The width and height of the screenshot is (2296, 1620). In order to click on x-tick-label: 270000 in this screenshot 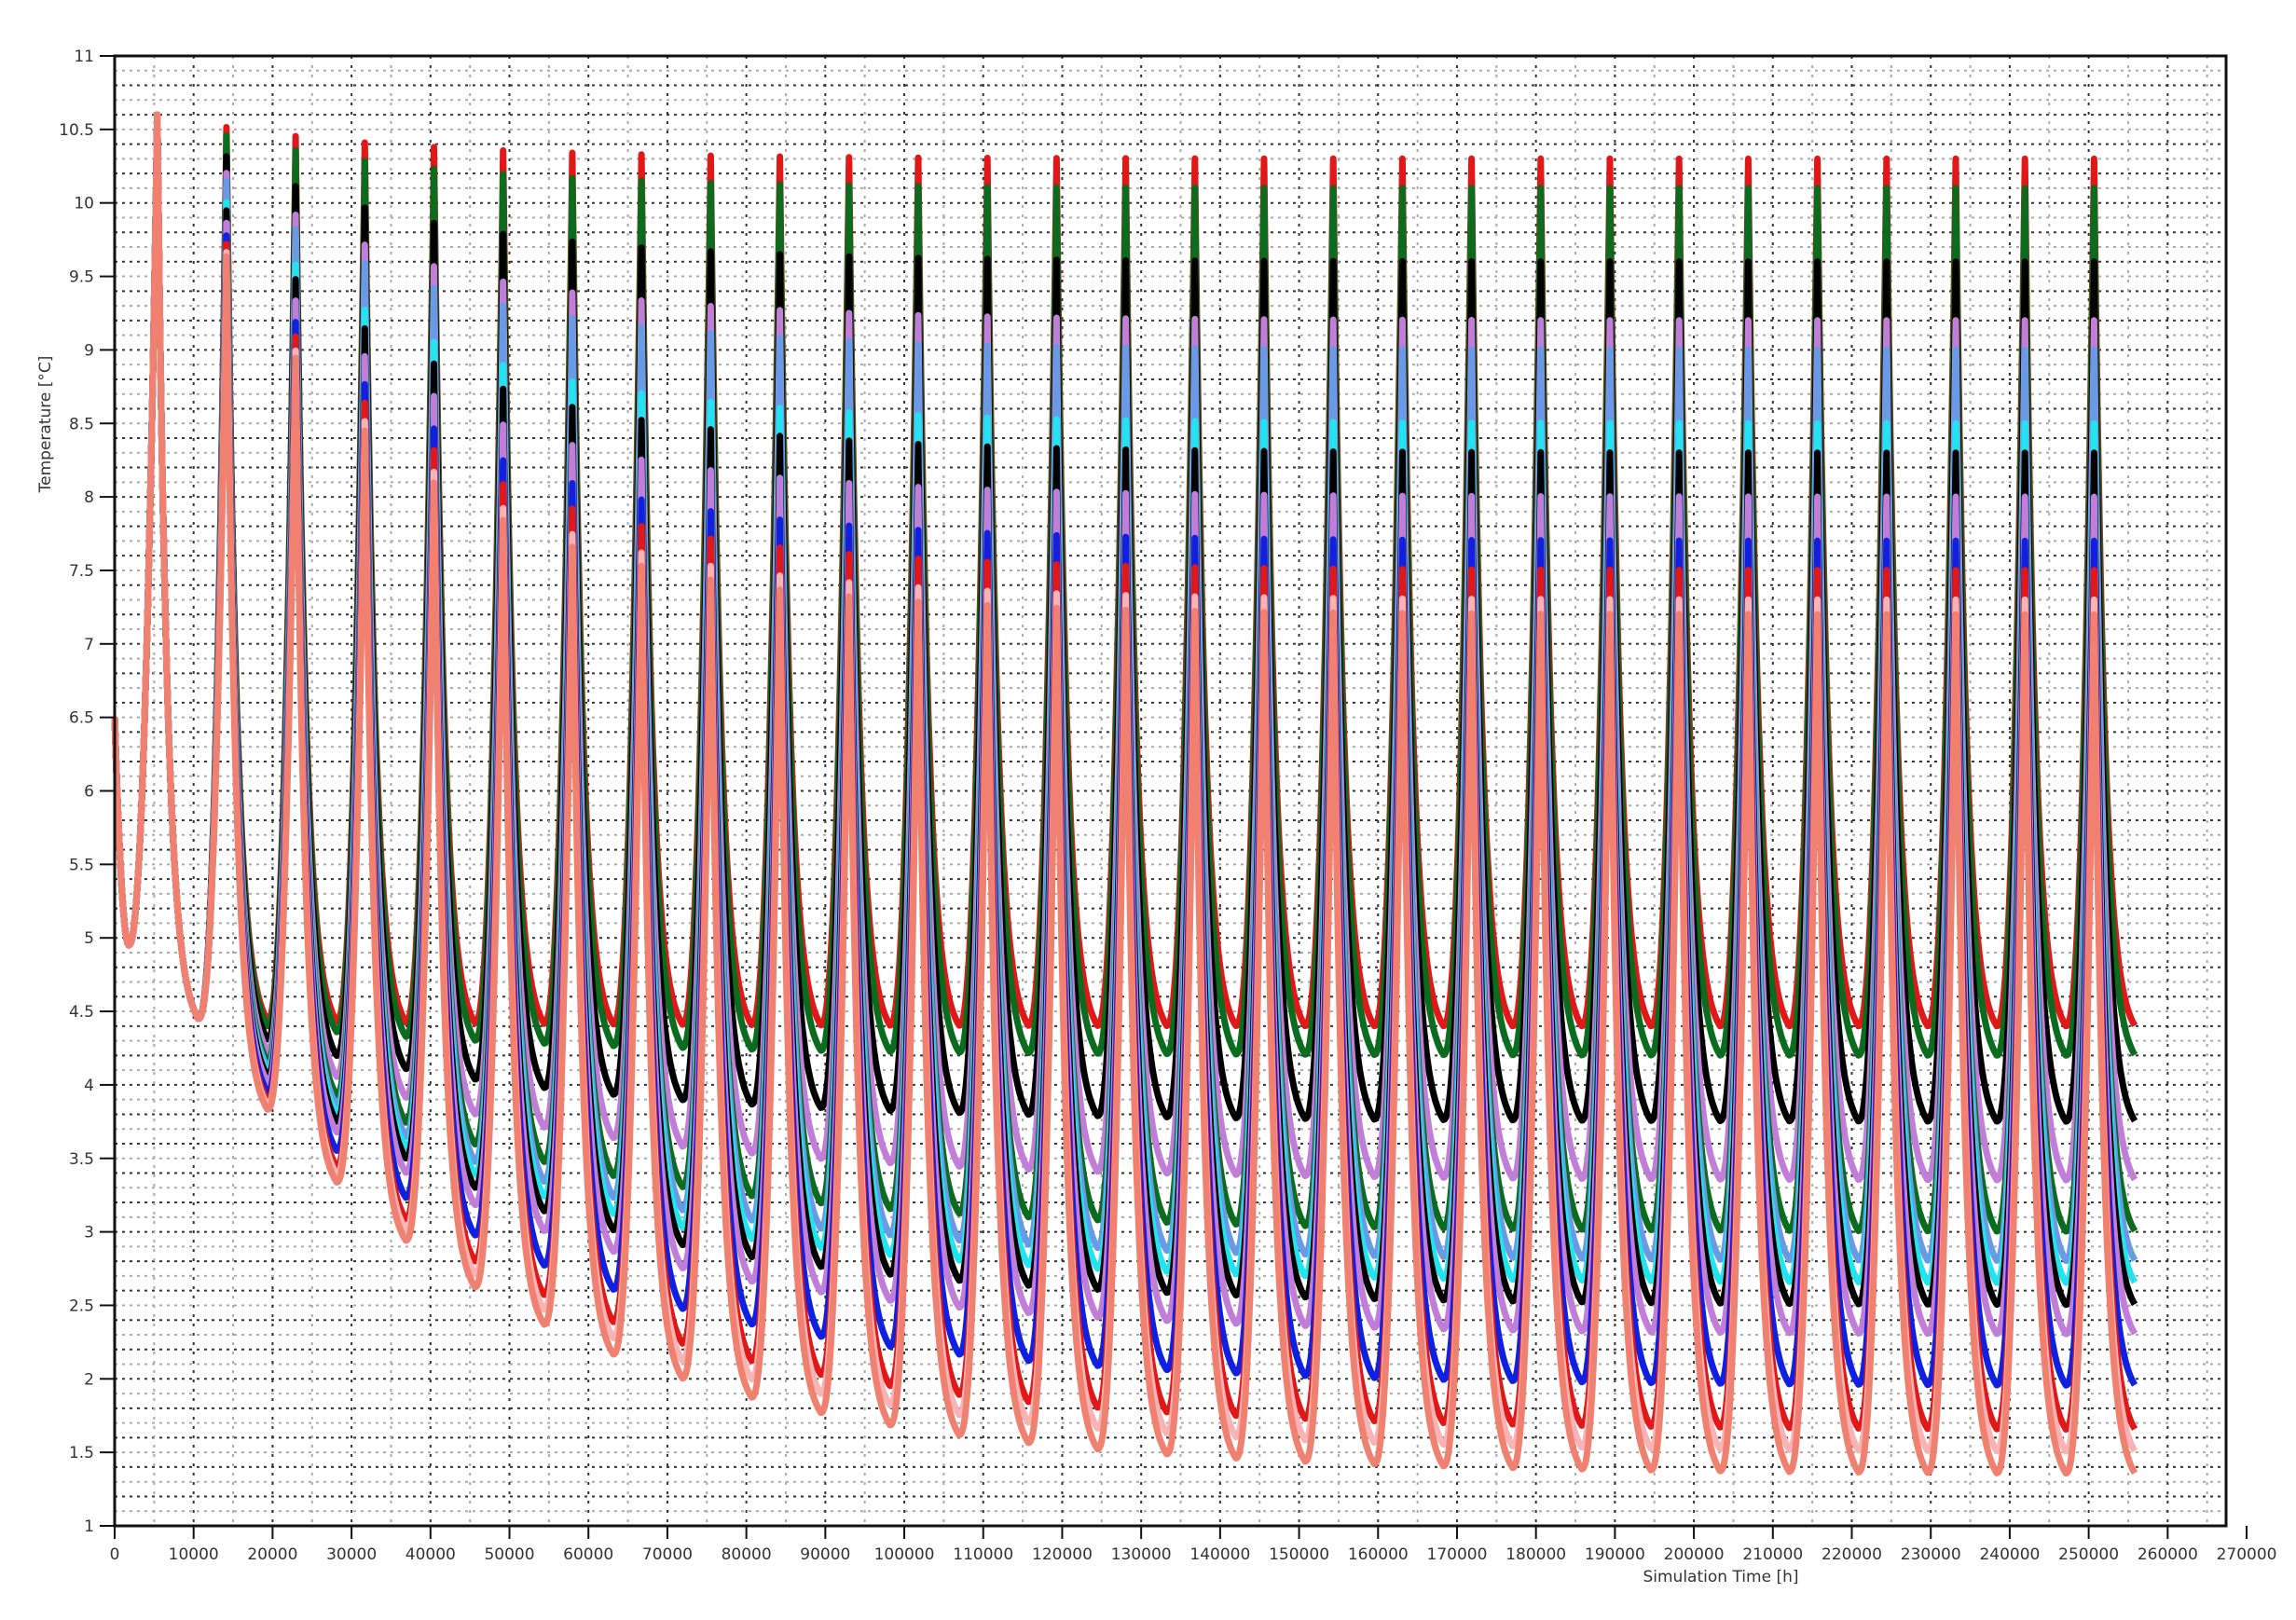, I will do `click(2247, 1554)`.